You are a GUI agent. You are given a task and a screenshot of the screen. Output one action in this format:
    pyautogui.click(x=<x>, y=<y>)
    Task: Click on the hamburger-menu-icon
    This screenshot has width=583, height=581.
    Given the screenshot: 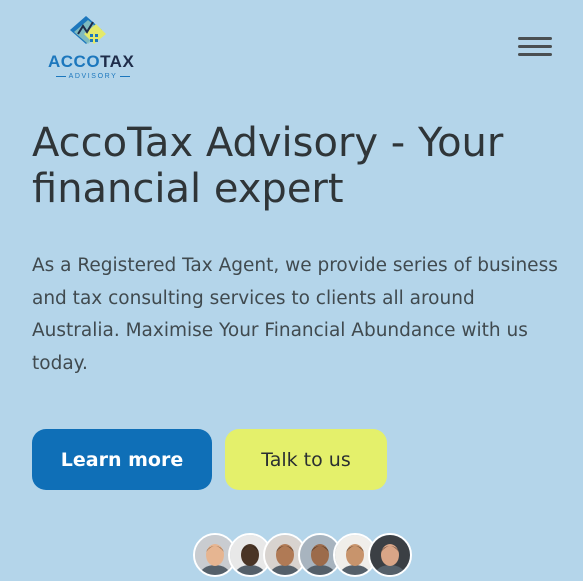 What is the action you would take?
    pyautogui.click(x=535, y=47)
    